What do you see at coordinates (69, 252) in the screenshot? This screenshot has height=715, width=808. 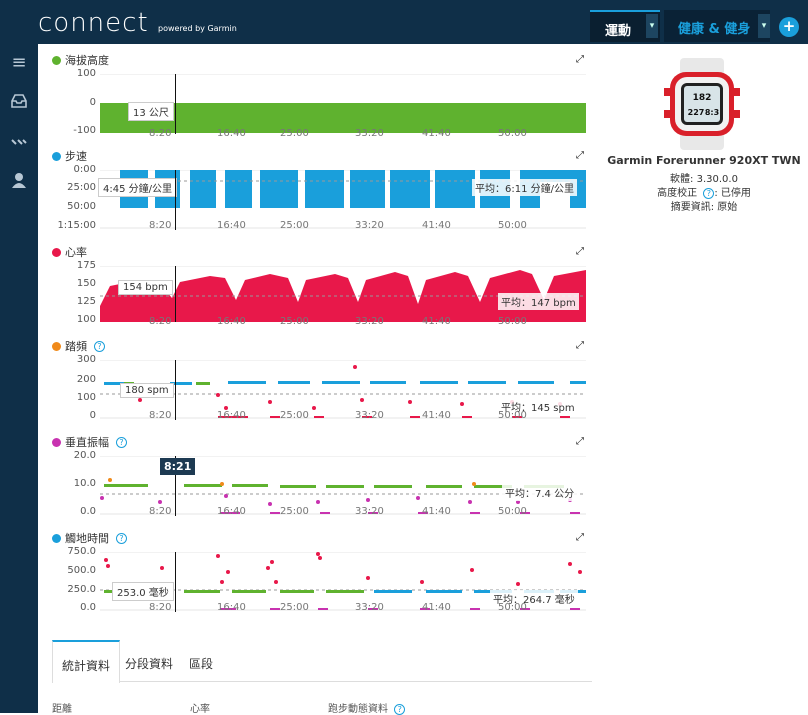 I see `chart-title: 心率` at bounding box center [69, 252].